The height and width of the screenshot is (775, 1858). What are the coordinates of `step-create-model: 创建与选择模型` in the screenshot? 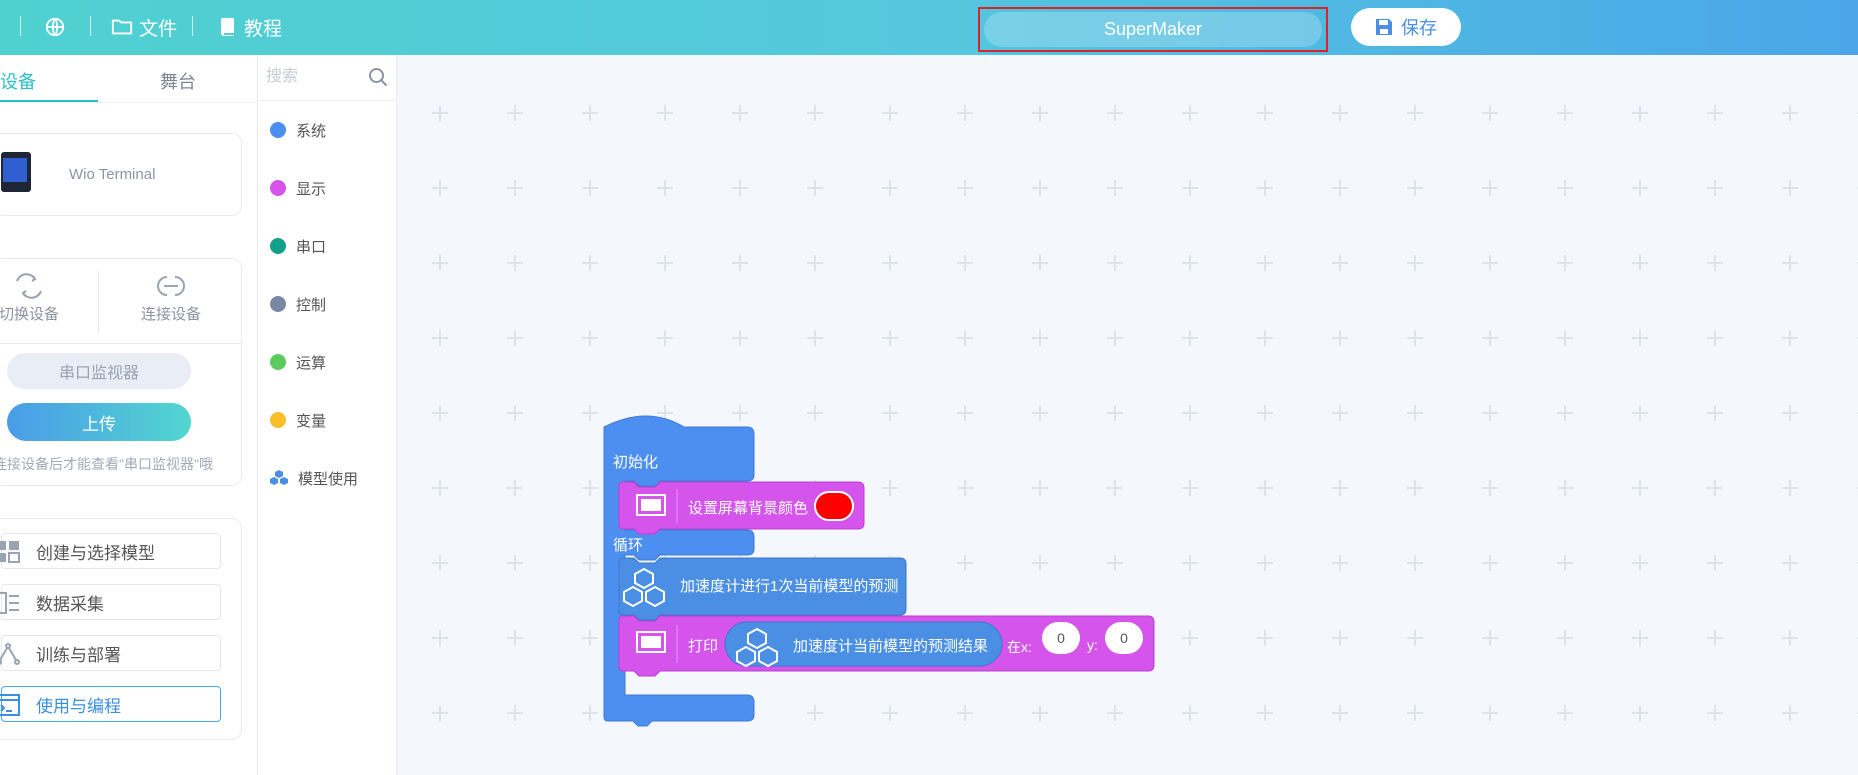 It's located at (110, 551).